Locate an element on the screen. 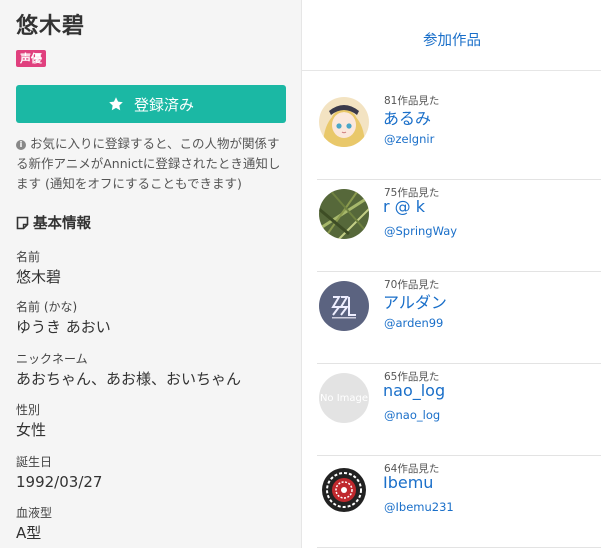  user-list-item: No Image 65作品見た nao_log @nao_log is located at coordinates (459, 409).